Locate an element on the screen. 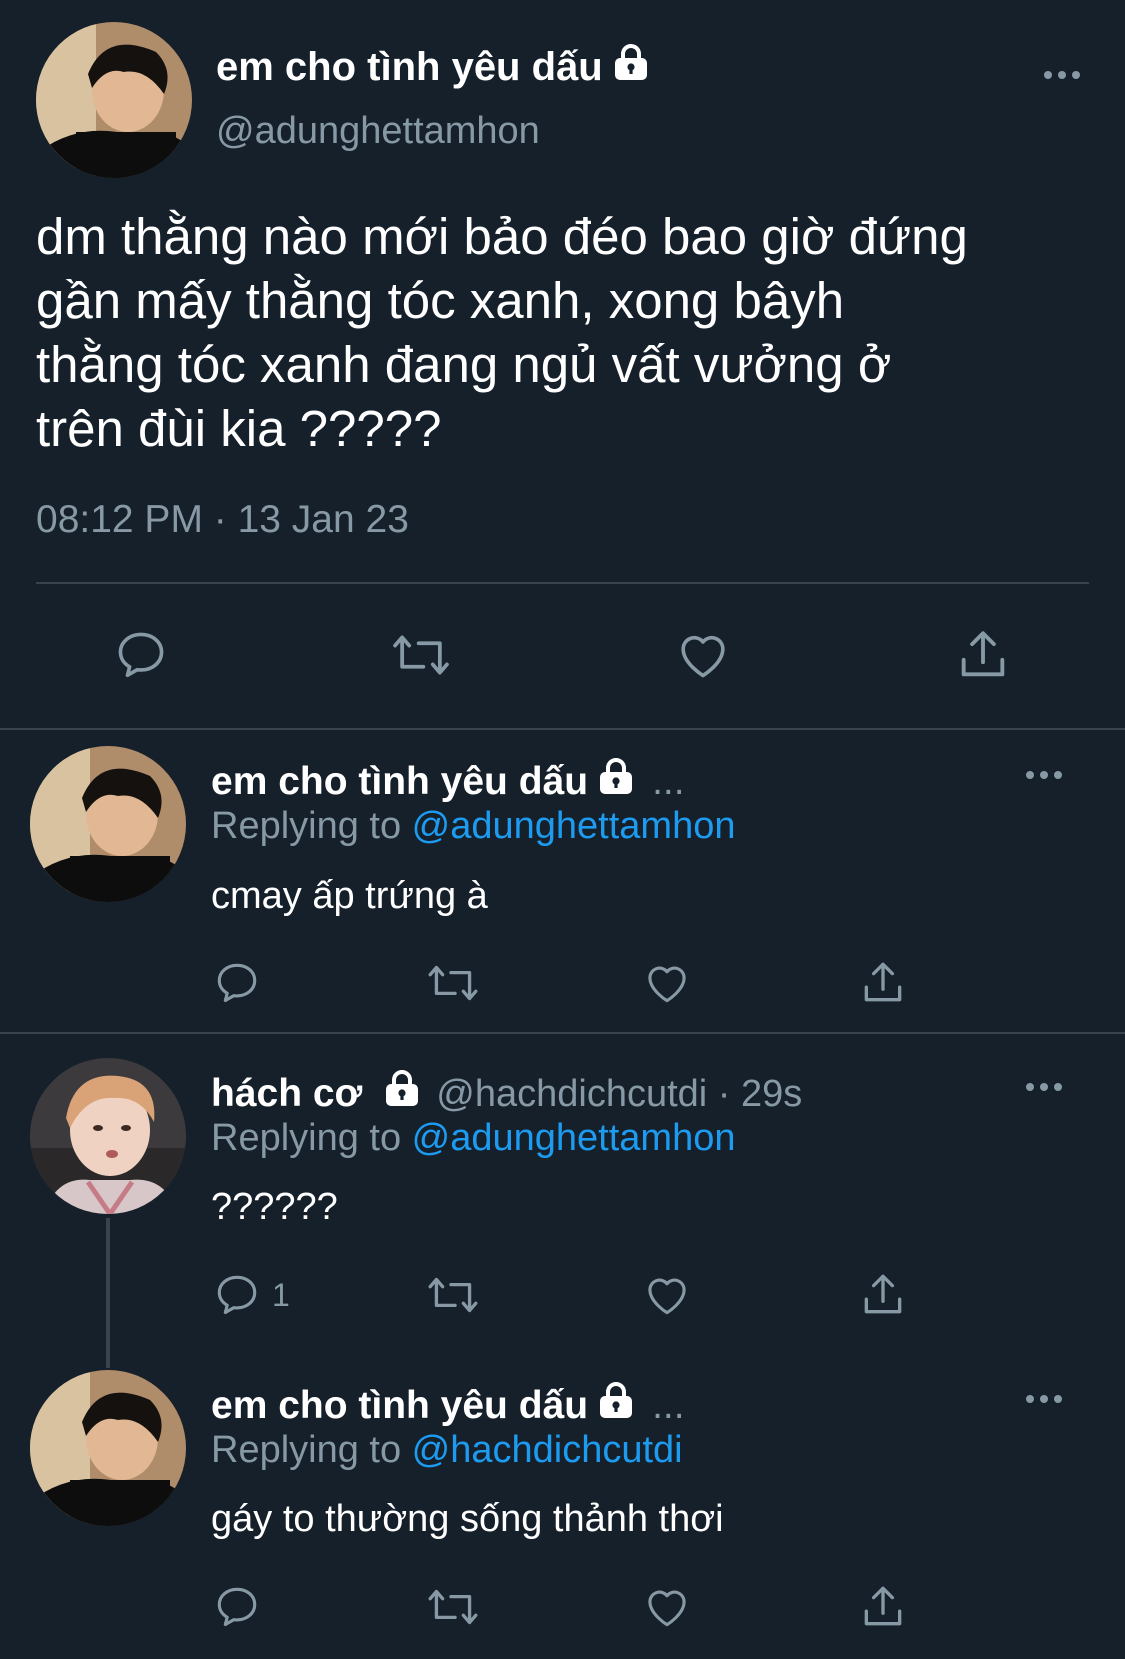  handle: @adunghettamhon is located at coordinates (378, 131).